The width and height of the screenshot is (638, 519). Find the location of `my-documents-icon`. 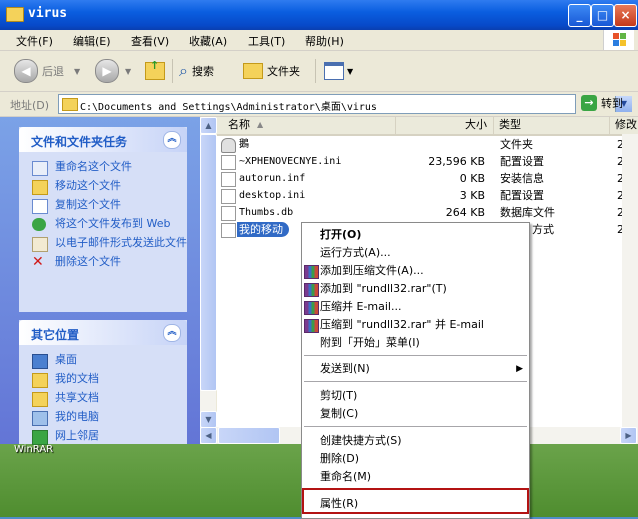

my-documents-icon is located at coordinates (40, 380).